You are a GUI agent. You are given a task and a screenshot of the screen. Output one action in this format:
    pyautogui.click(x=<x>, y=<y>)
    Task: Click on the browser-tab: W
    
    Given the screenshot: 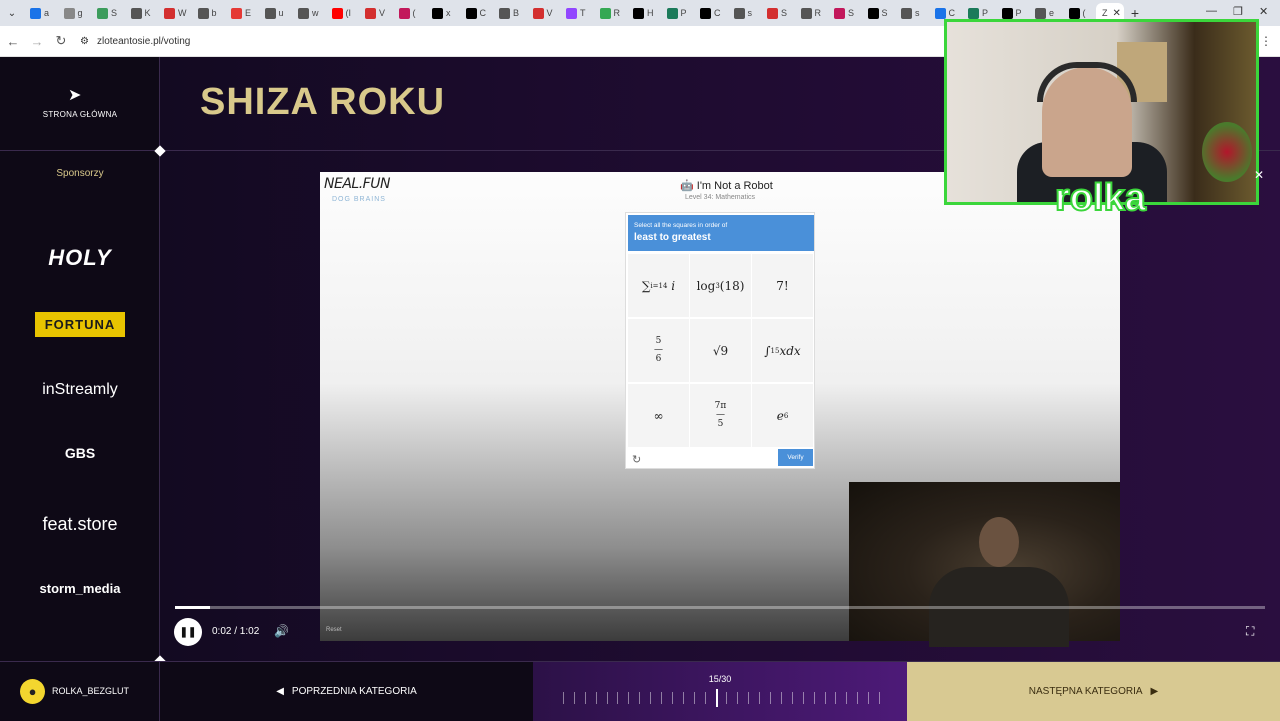 What is the action you would take?
    pyautogui.click(x=175, y=13)
    